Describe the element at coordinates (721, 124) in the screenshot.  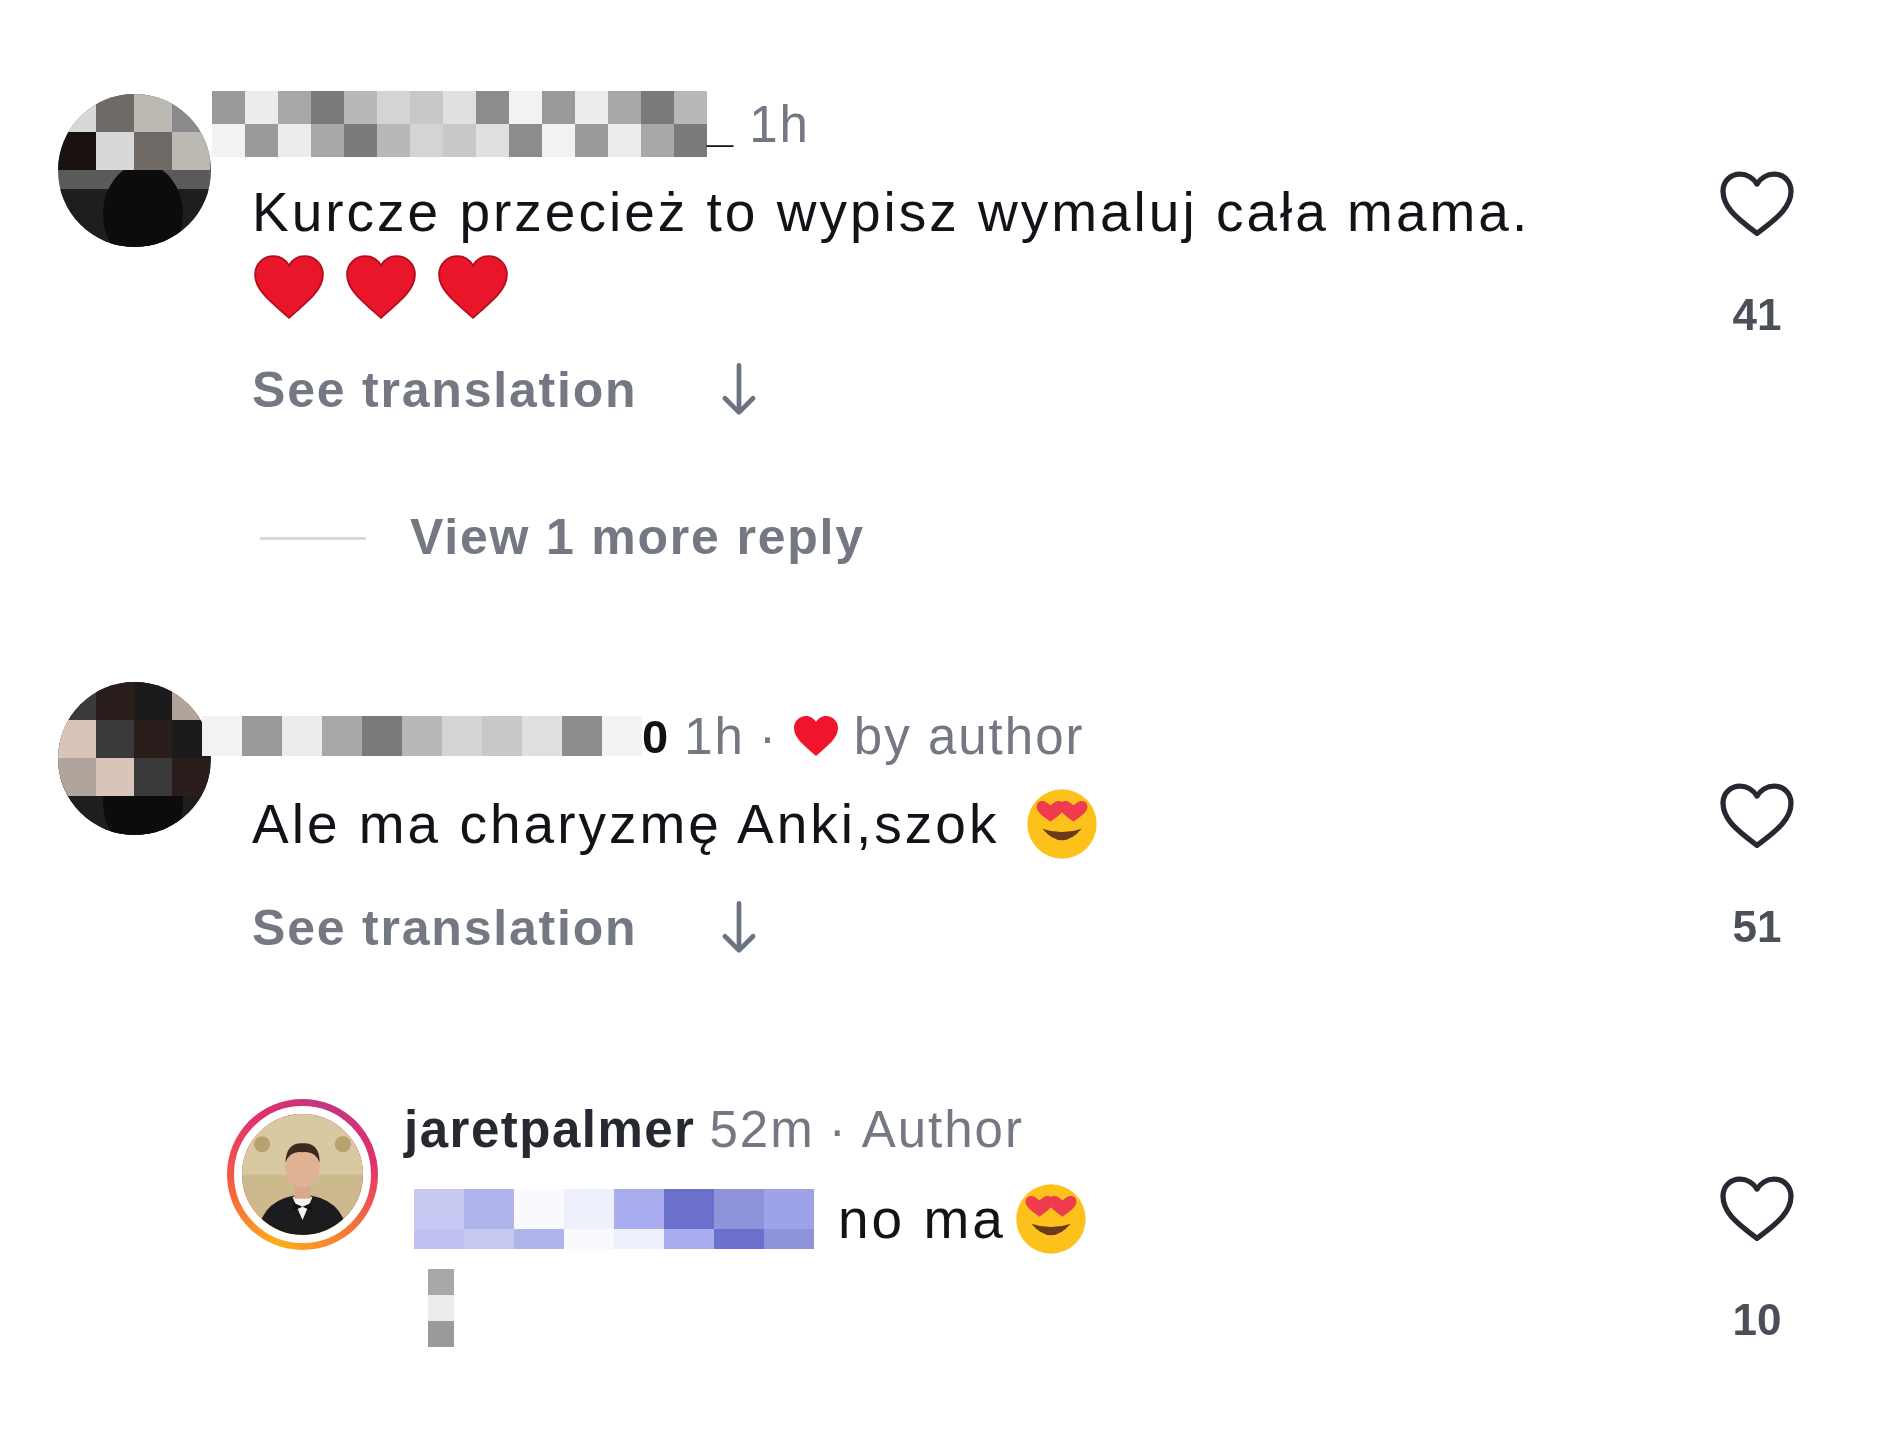
I see `username: _` at that location.